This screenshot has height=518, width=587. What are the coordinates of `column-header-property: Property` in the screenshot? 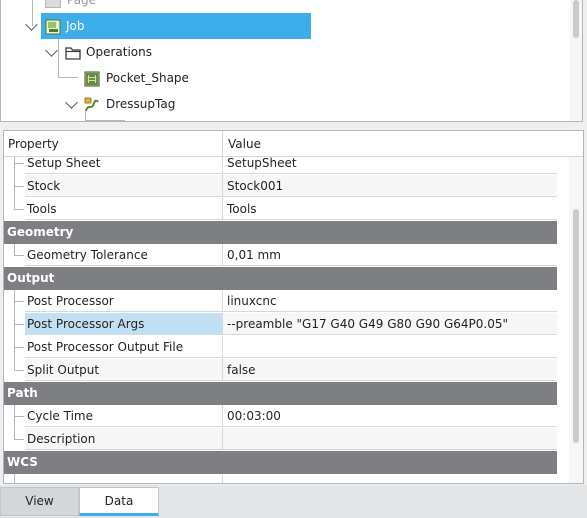 It's located at (33, 144).